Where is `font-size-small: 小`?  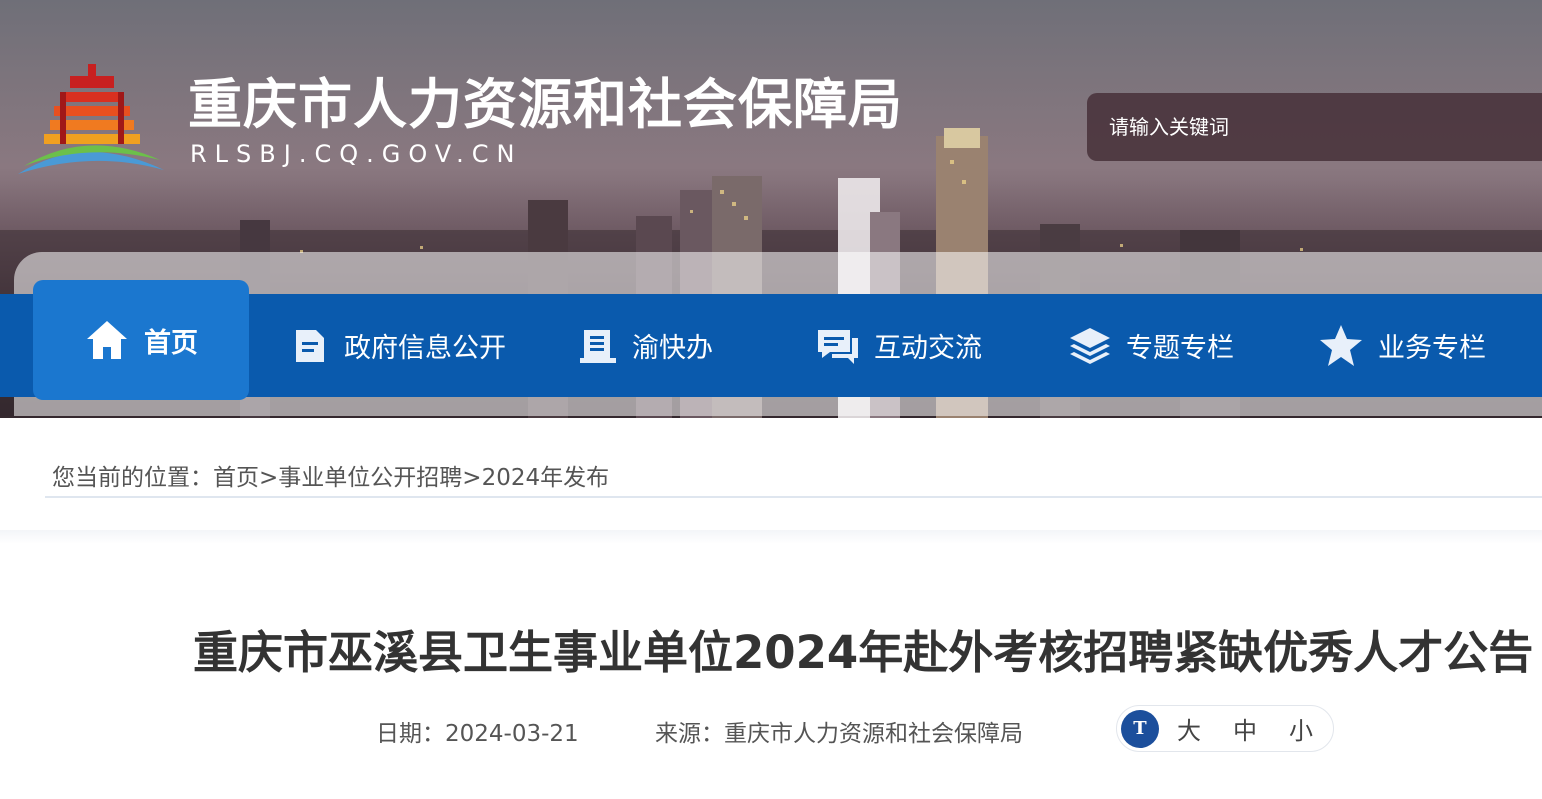
font-size-small: 小 is located at coordinates (1301, 728).